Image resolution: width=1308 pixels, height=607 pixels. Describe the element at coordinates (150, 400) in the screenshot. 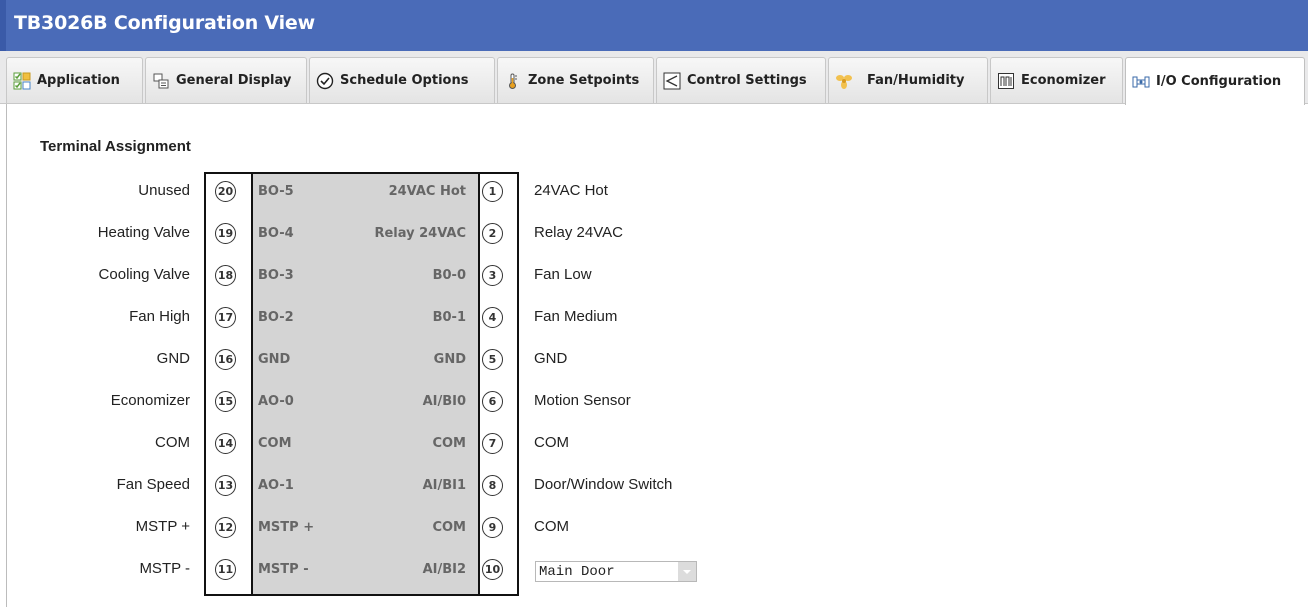

I see `left-terminal-label: Economizer` at that location.